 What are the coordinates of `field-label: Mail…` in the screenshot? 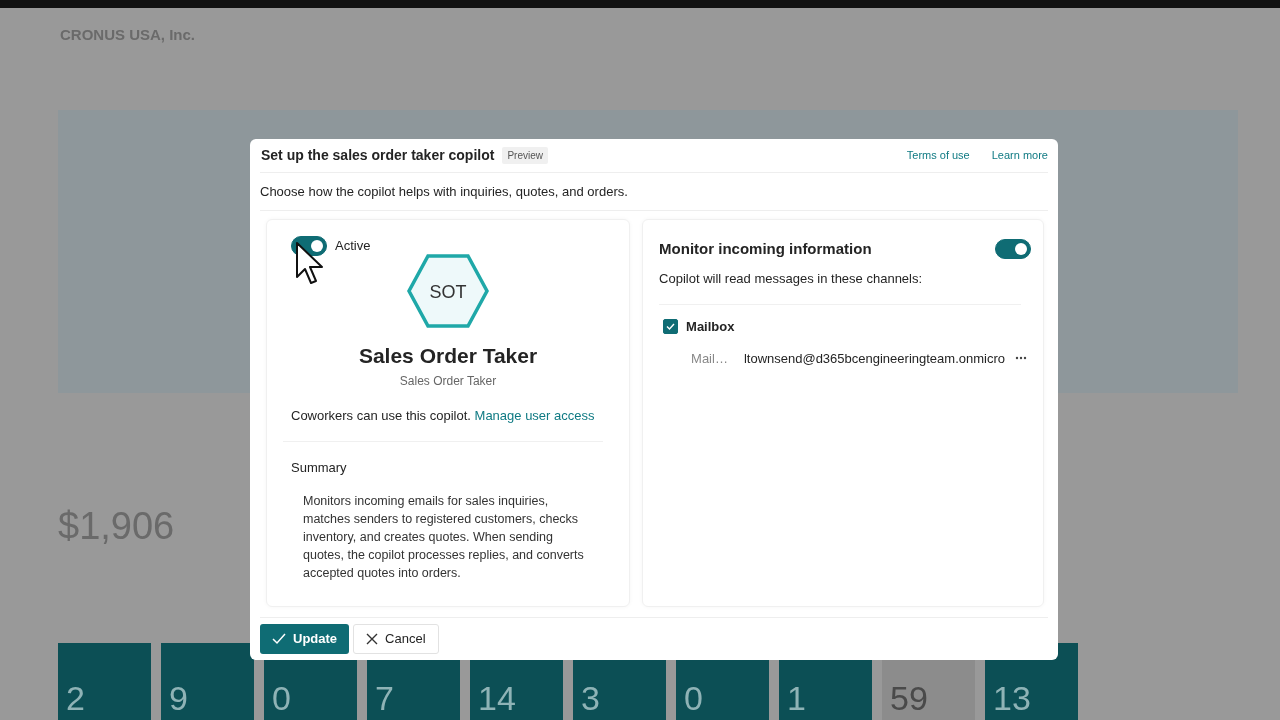 It's located at (709, 358).